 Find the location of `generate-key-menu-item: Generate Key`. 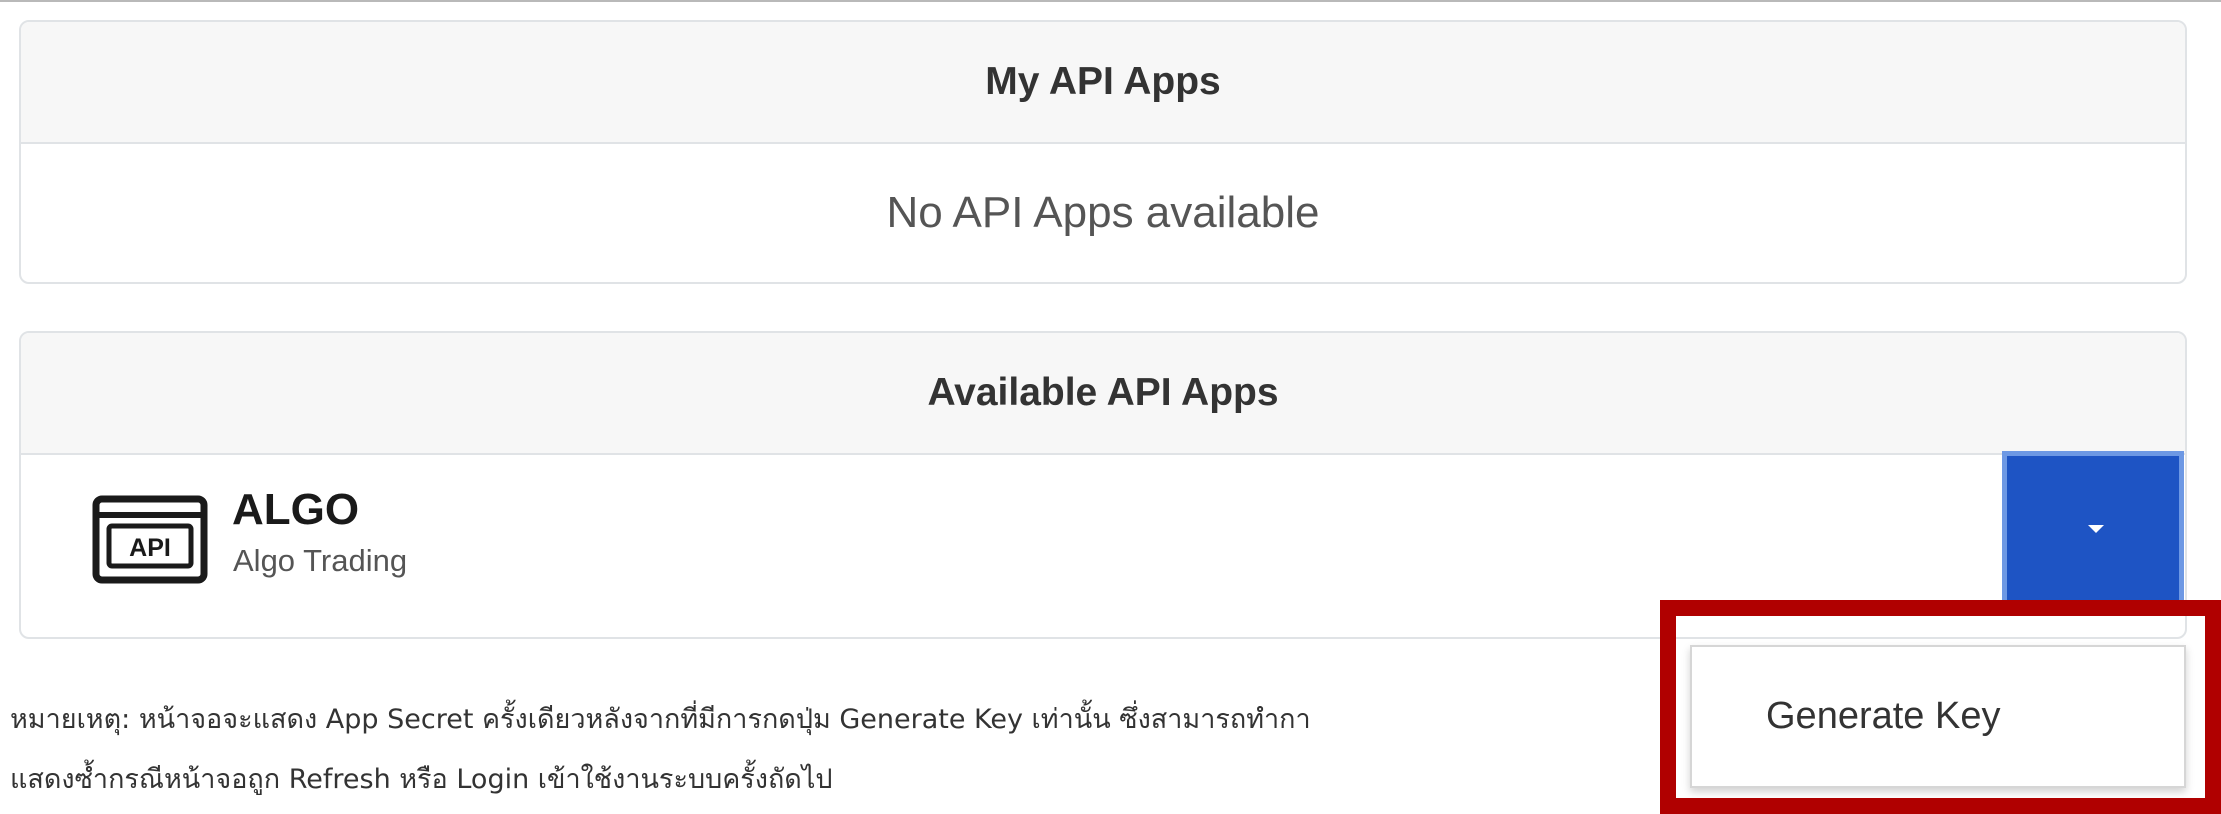

generate-key-menu-item: Generate Key is located at coordinates (1938, 716).